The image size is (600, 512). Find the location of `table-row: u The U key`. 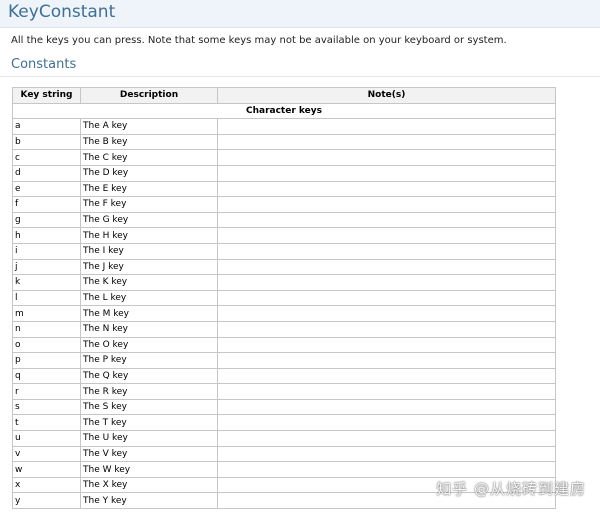

table-row: u The U key is located at coordinates (284, 438).